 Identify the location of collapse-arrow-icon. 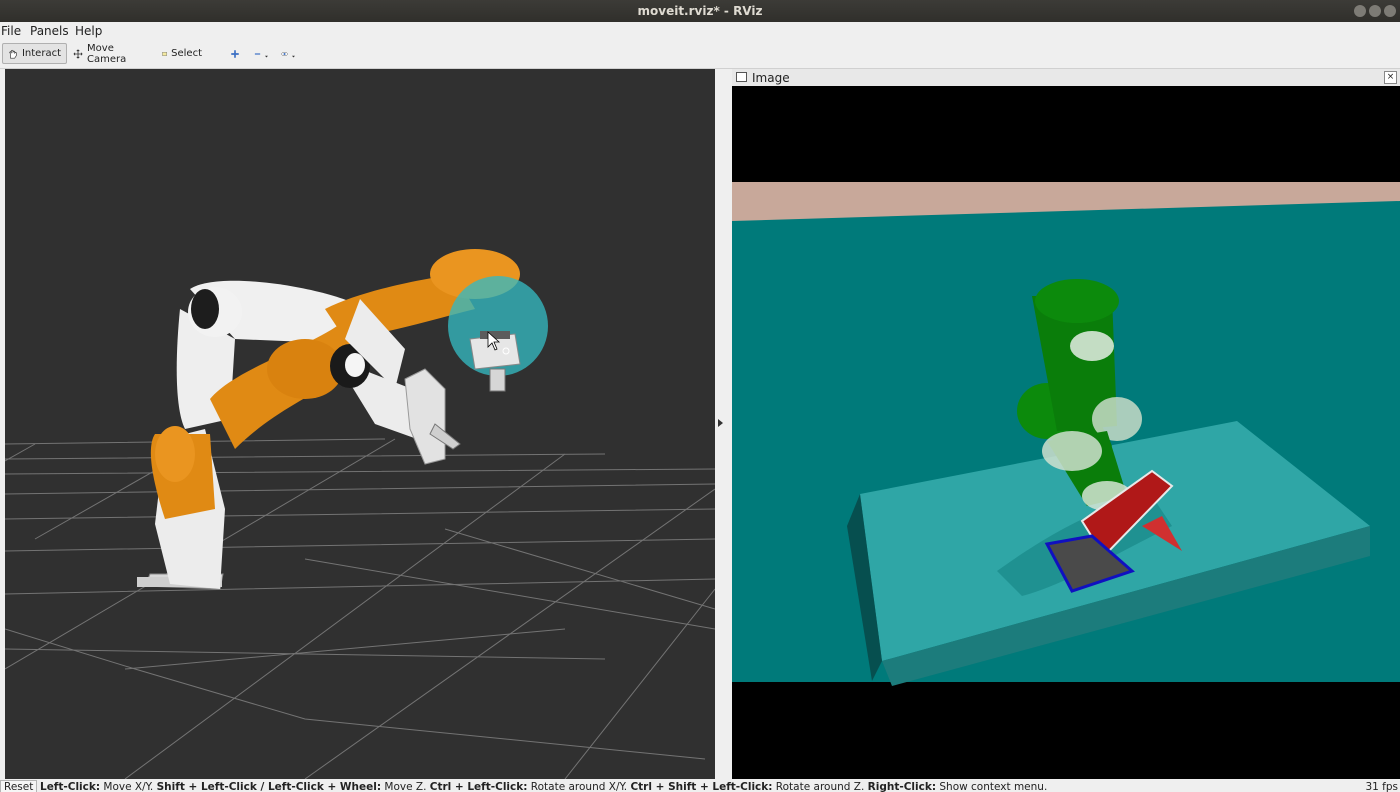
(720, 423).